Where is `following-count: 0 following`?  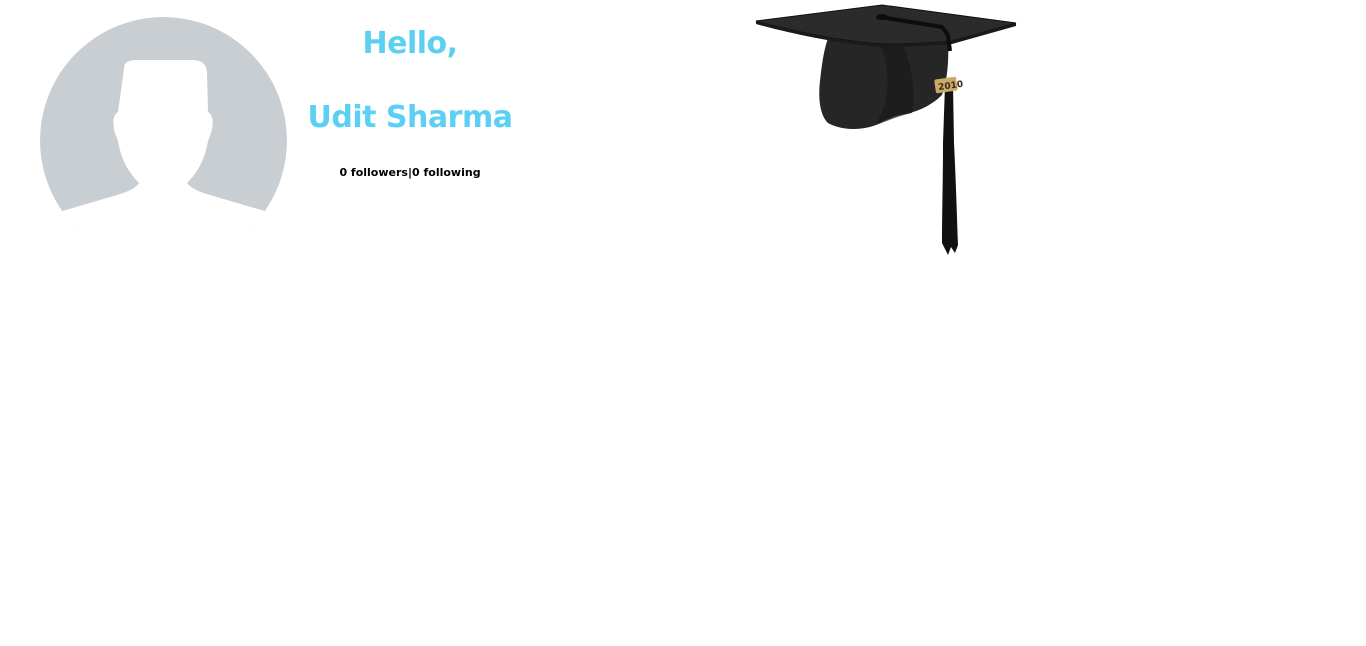
following-count: 0 following is located at coordinates (446, 172).